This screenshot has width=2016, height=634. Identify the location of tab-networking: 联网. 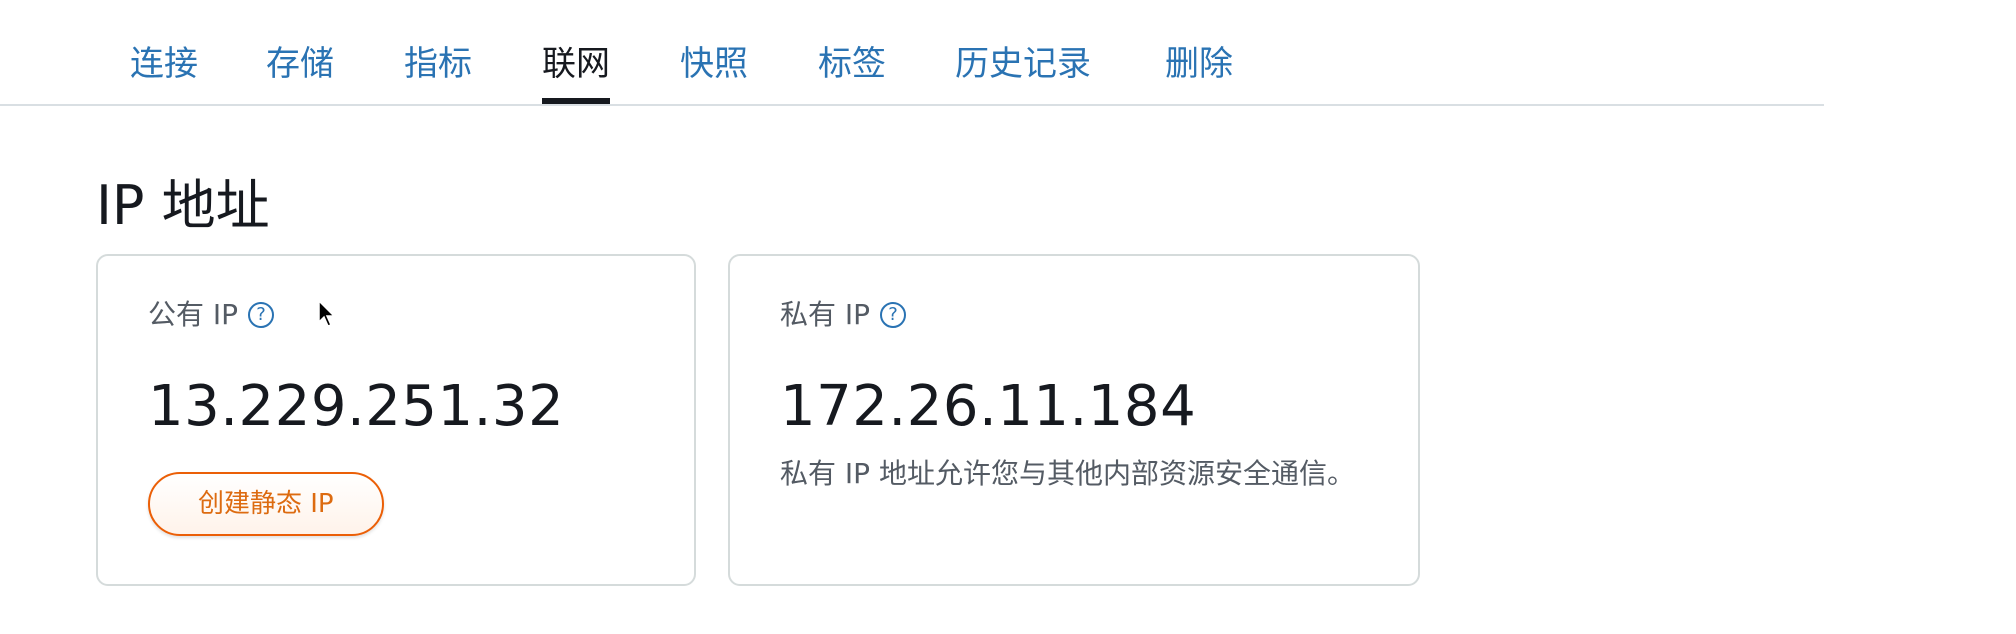
(576, 74).